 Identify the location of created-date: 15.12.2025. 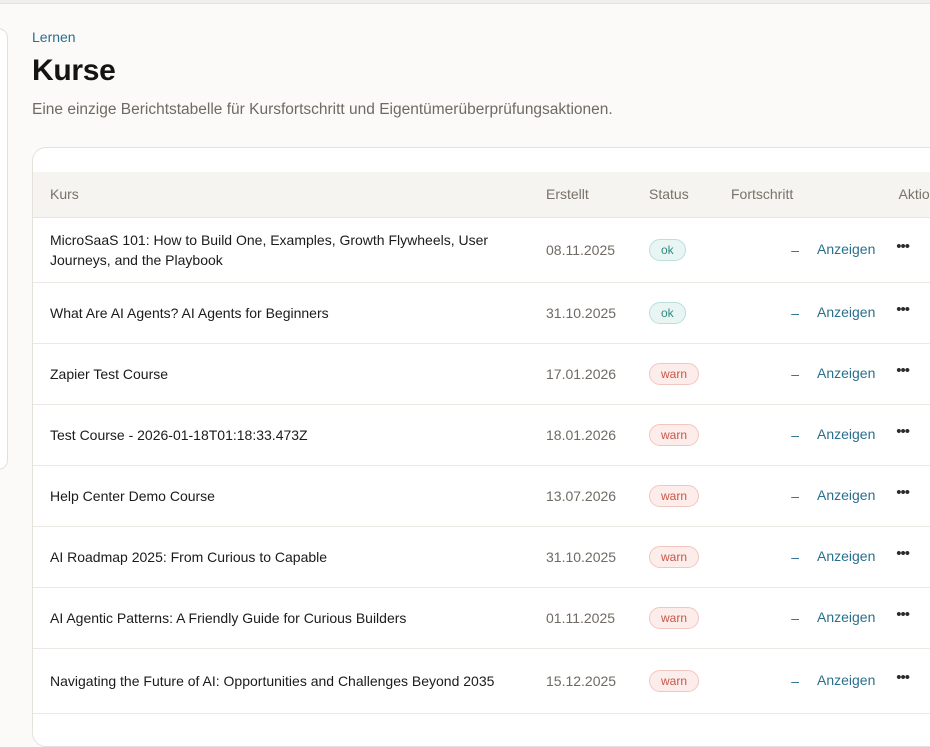
(581, 680).